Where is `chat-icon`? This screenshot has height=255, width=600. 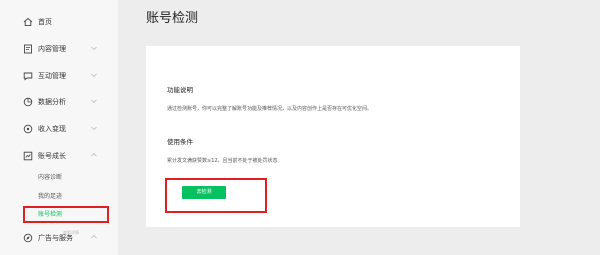 chat-icon is located at coordinates (27, 75).